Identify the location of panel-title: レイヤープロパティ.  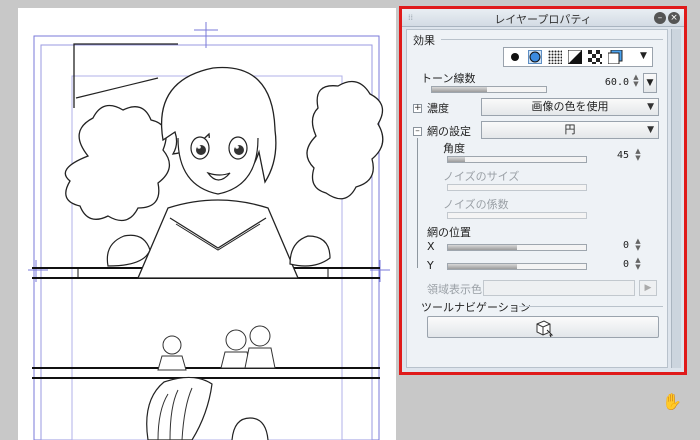
(543, 19).